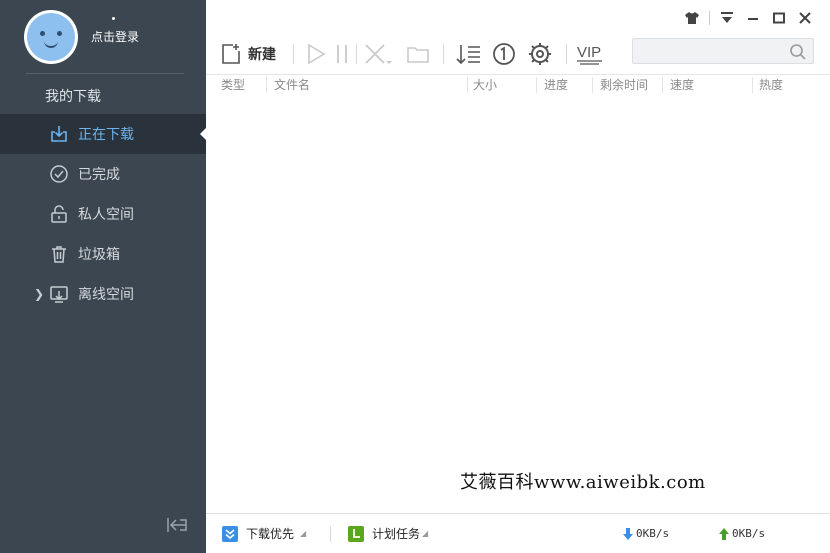 This screenshot has width=830, height=553. I want to click on download-priority-button: 下载优先 ◢, so click(264, 533).